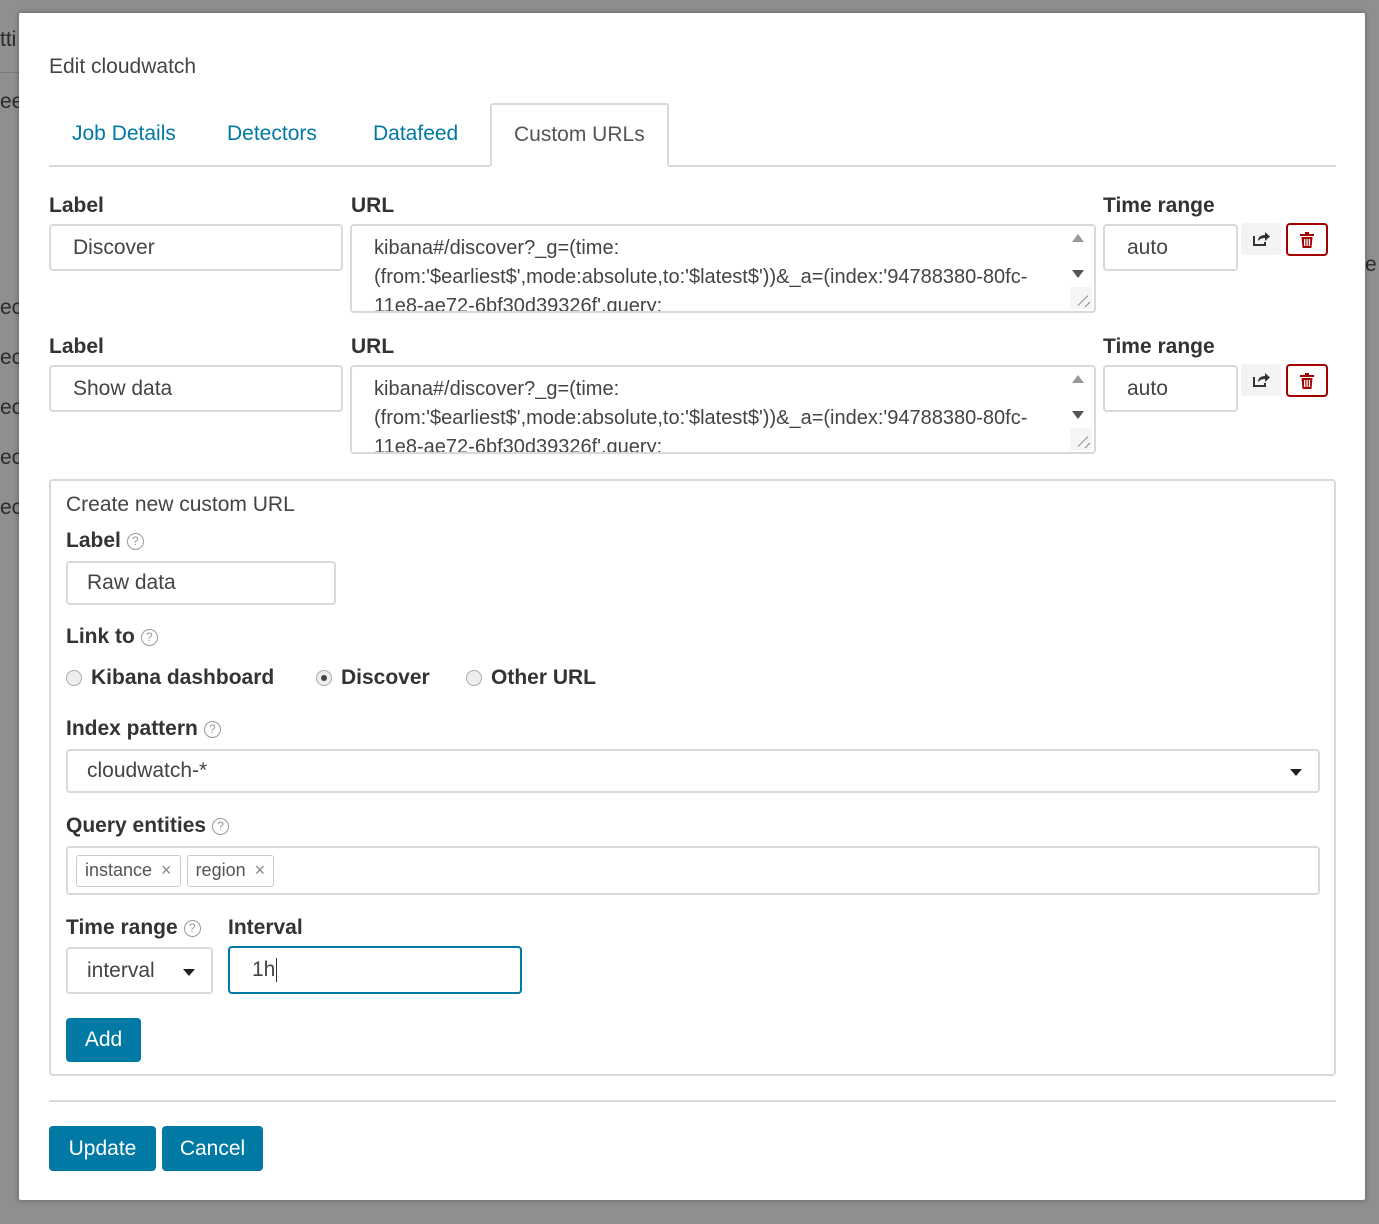 This screenshot has height=1224, width=1379. Describe the element at coordinates (212, 1148) in the screenshot. I see `cancel-button: Cancel` at that location.